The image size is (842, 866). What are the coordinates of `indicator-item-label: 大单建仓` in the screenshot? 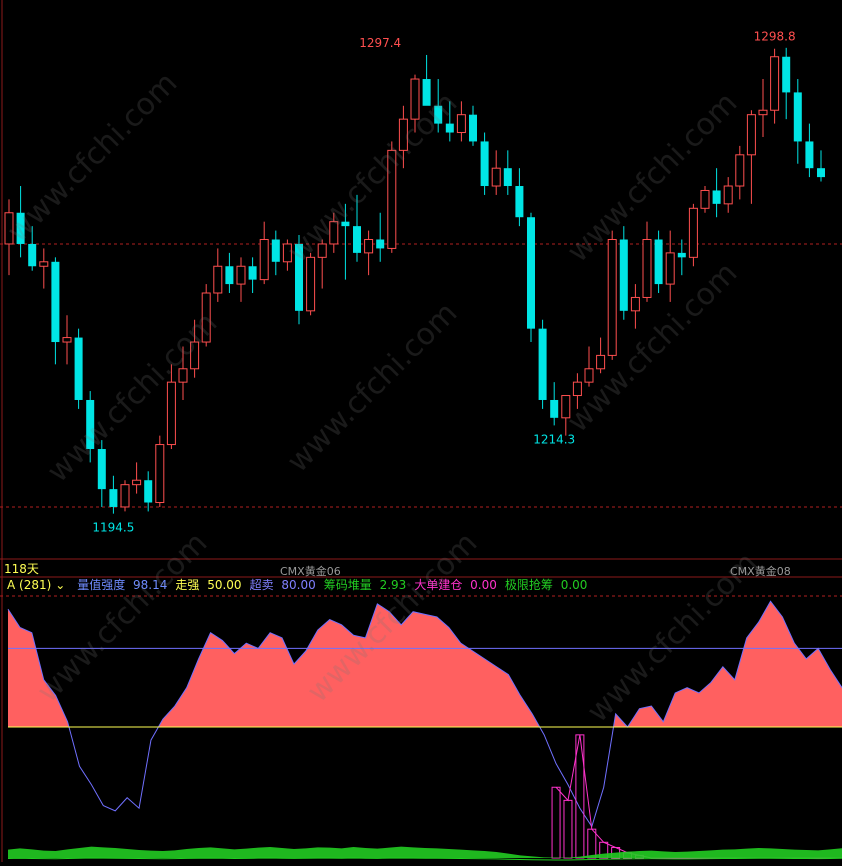 It's located at (438, 585).